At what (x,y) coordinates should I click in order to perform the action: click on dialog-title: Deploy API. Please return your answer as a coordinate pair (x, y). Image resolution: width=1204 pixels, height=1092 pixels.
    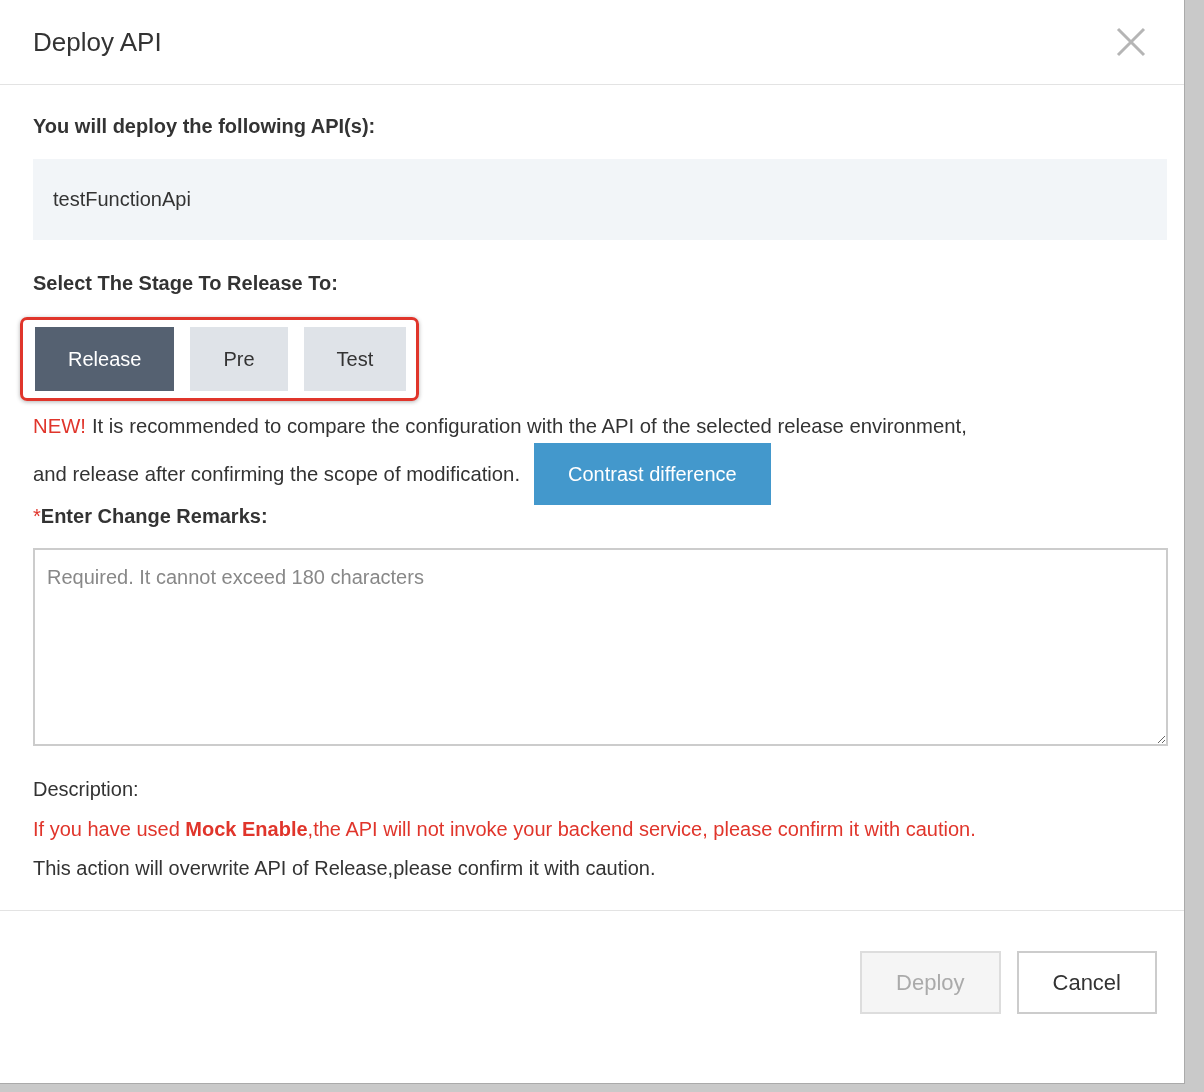
    Looking at the image, I should click on (97, 42).